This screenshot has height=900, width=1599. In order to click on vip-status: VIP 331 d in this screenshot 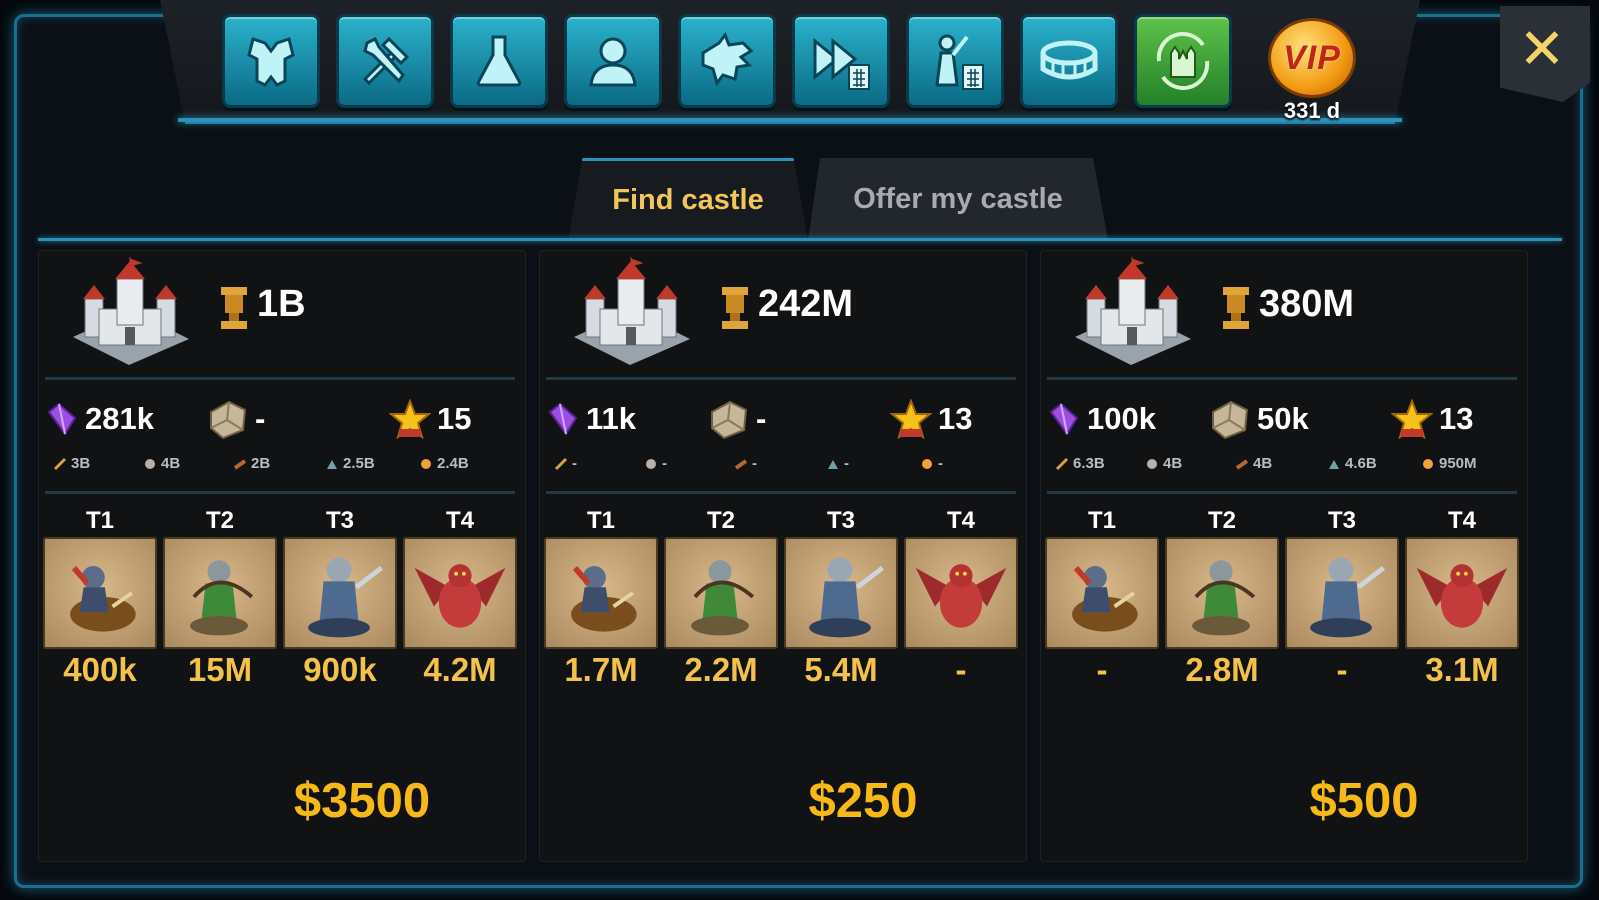, I will do `click(1312, 68)`.